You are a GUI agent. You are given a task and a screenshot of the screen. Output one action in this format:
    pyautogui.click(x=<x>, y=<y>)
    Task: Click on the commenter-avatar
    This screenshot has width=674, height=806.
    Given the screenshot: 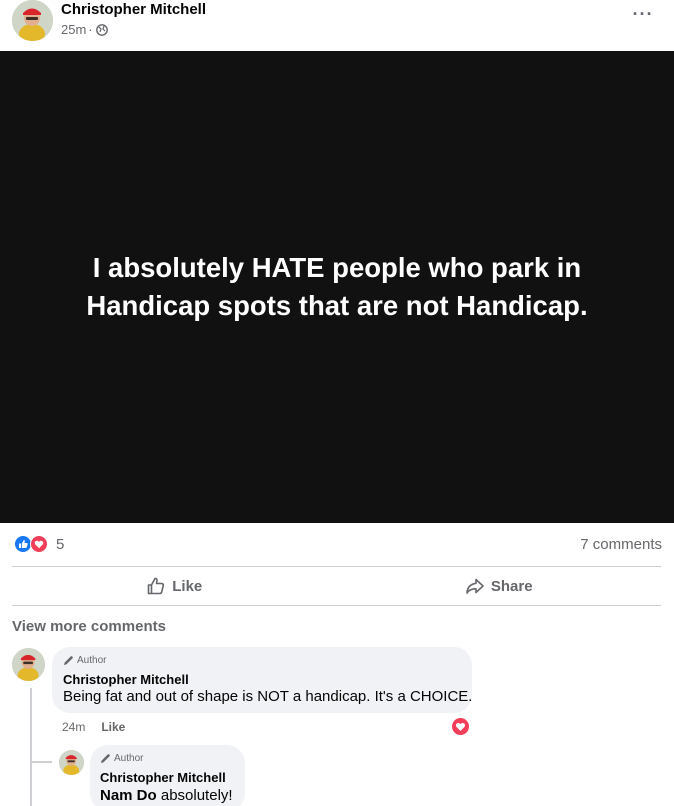 What is the action you would take?
    pyautogui.click(x=28, y=664)
    